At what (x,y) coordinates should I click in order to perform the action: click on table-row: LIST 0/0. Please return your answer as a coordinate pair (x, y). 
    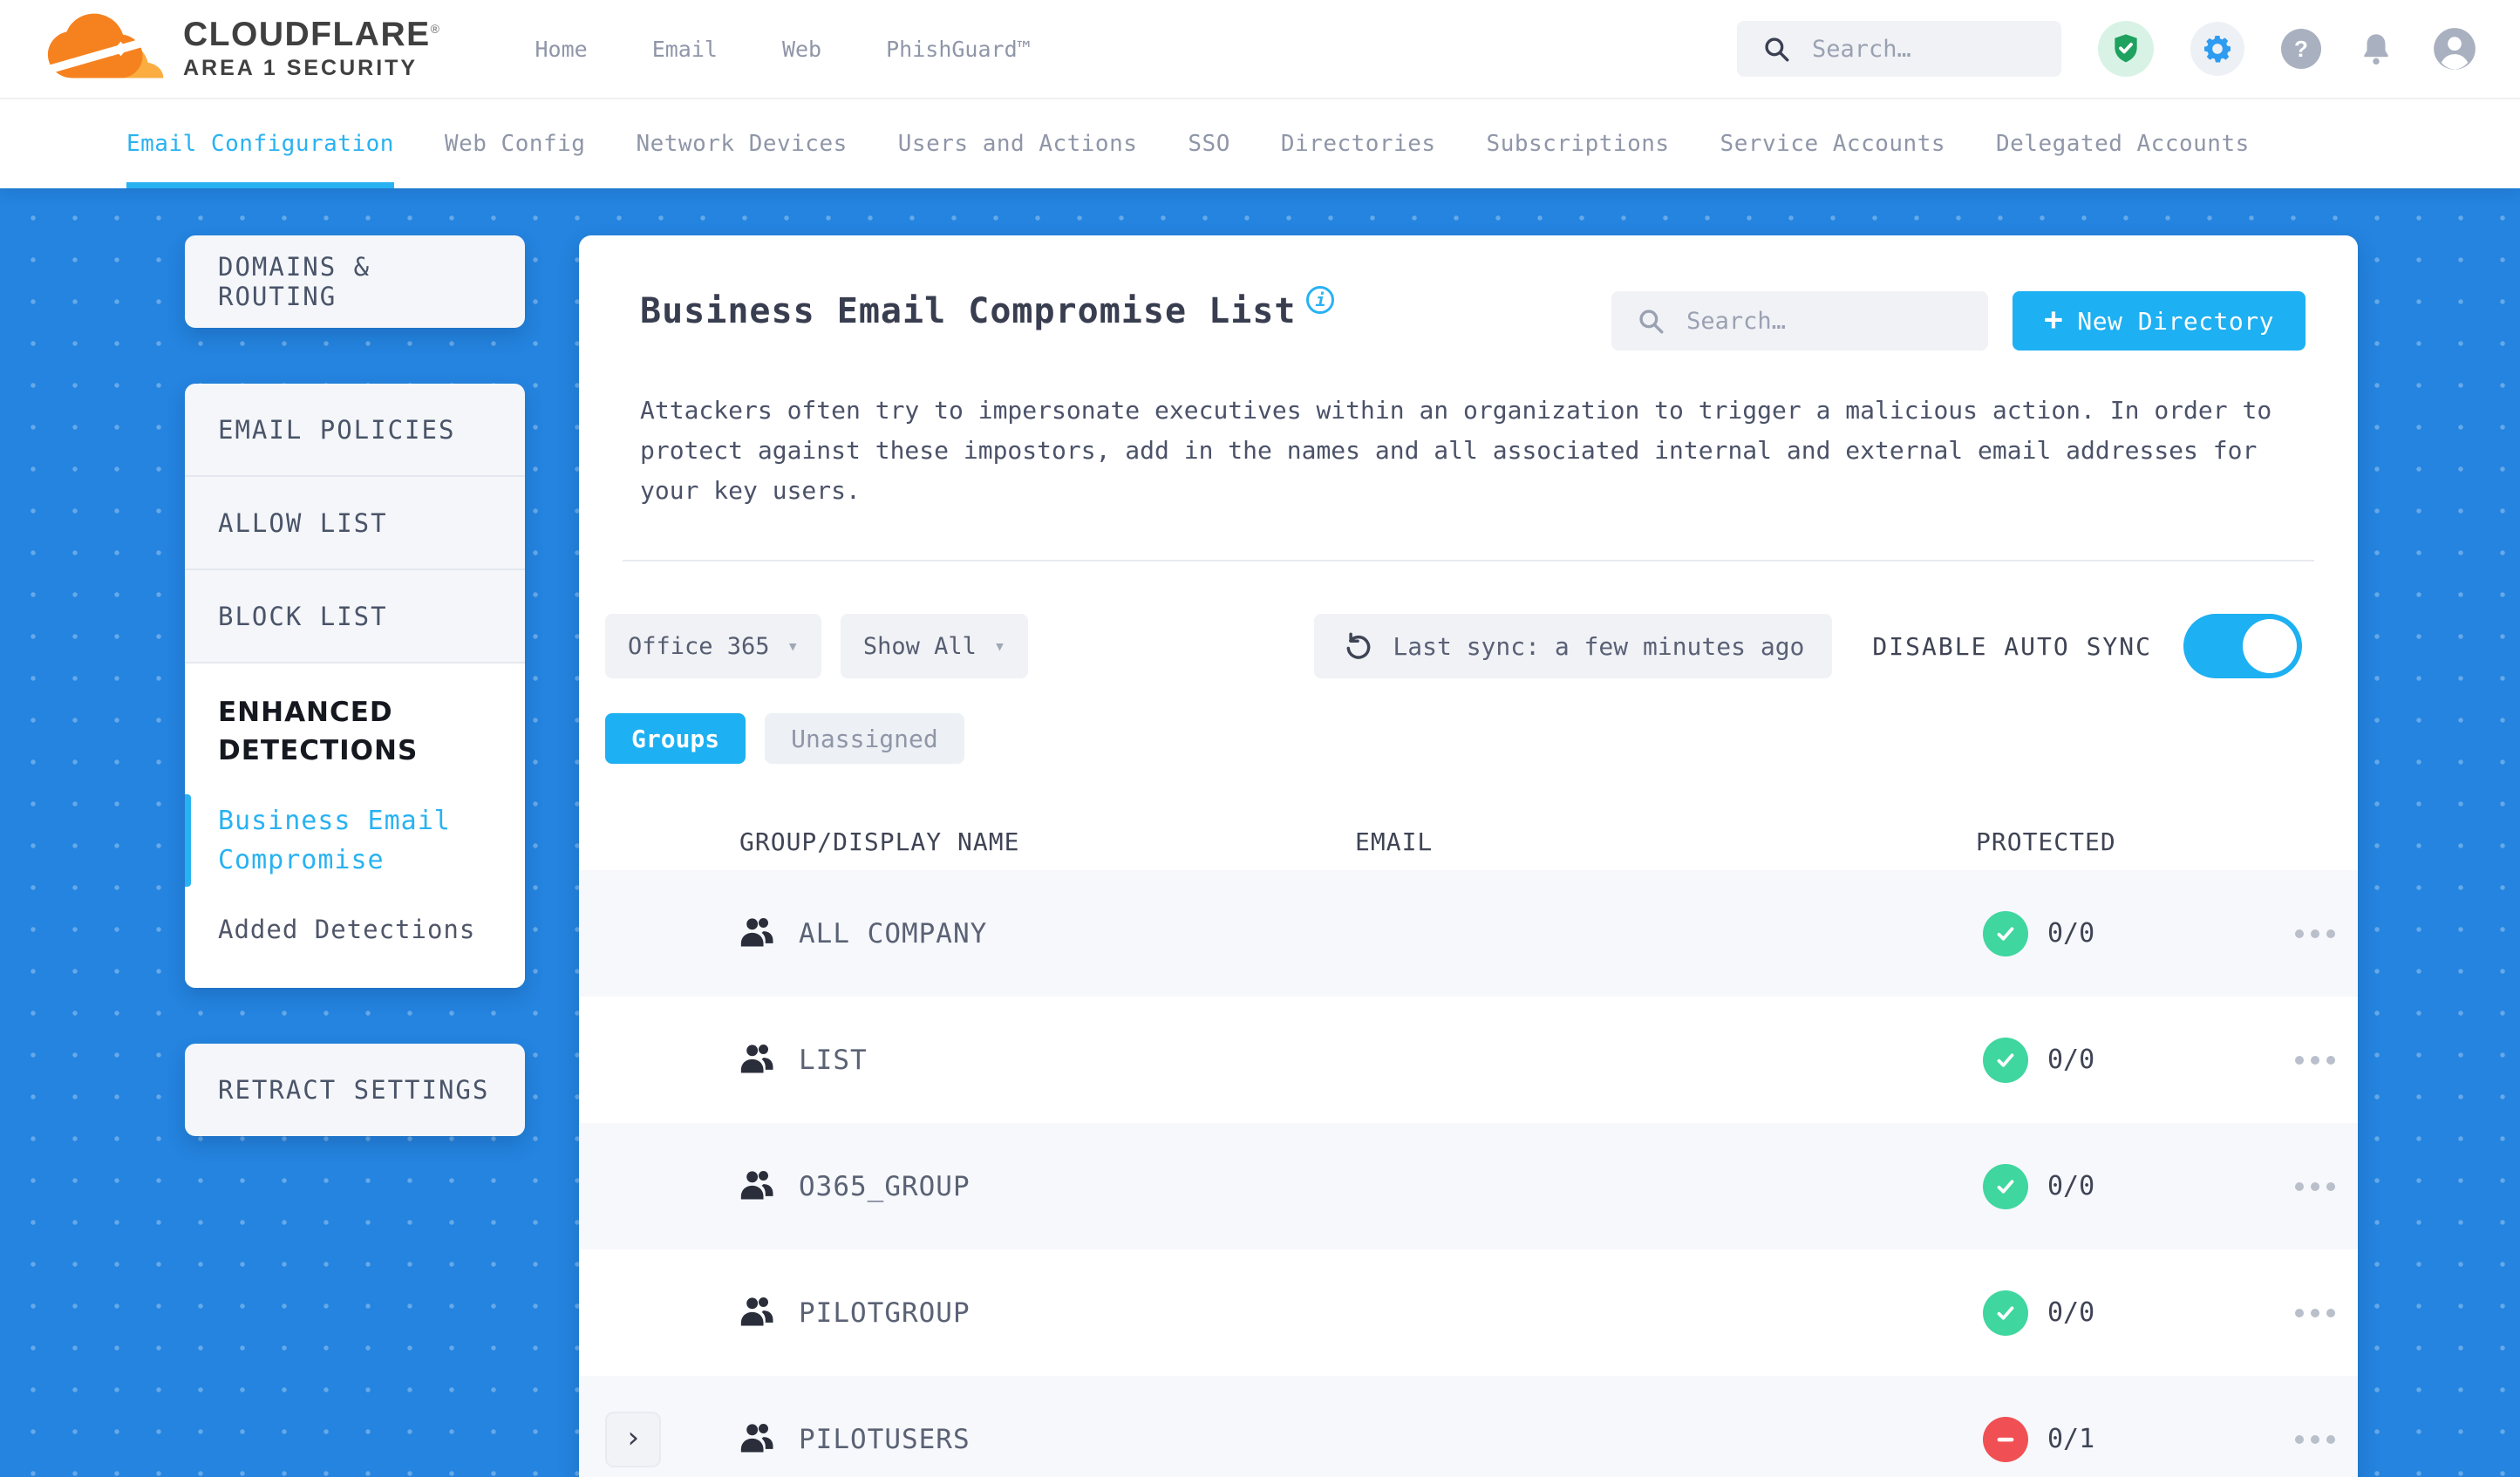
    Looking at the image, I should click on (1468, 1060).